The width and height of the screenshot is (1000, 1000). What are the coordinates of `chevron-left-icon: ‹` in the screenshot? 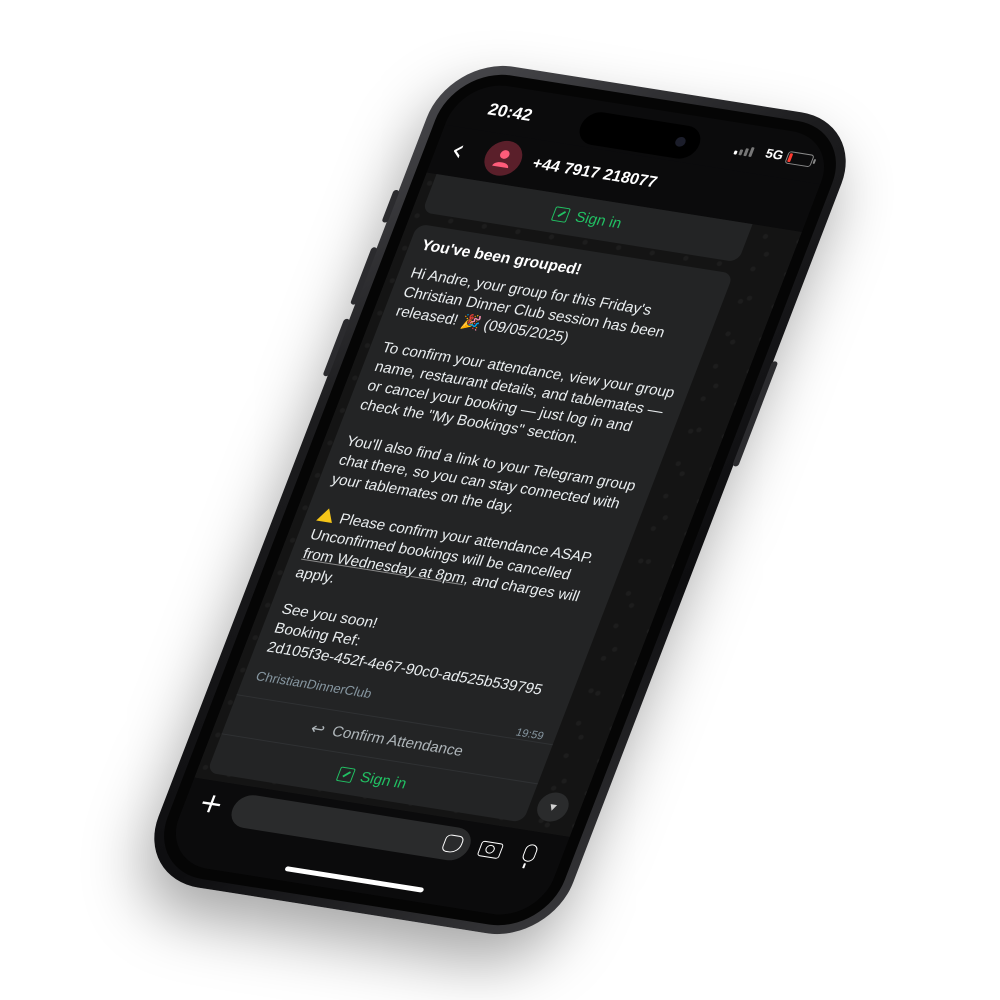 It's located at (458, 150).